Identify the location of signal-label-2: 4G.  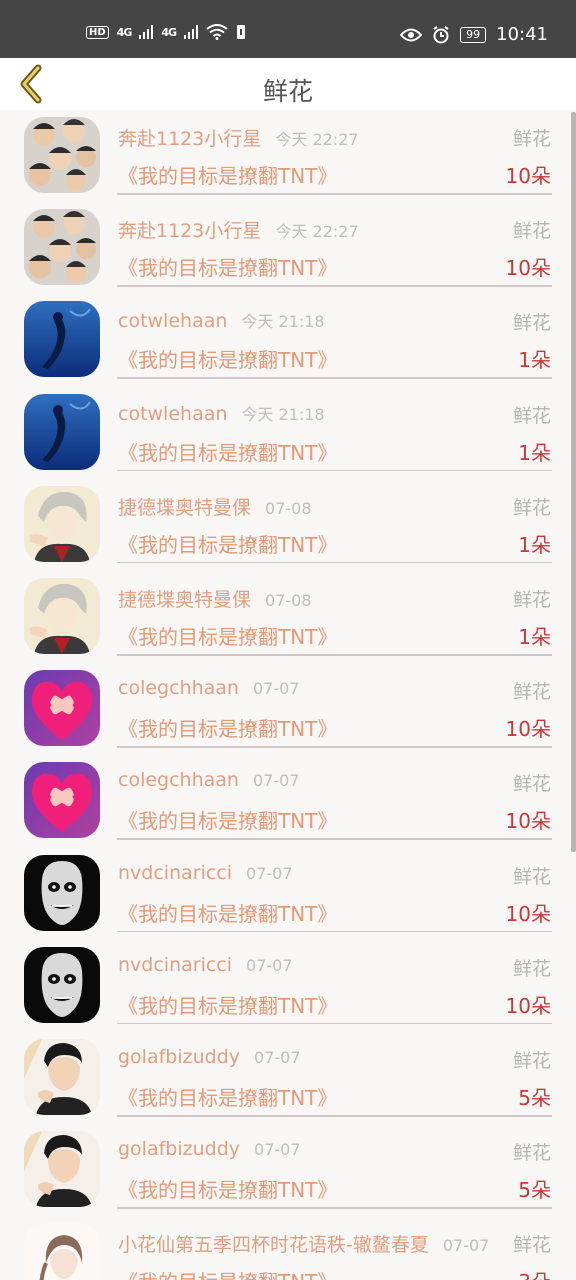
(169, 32).